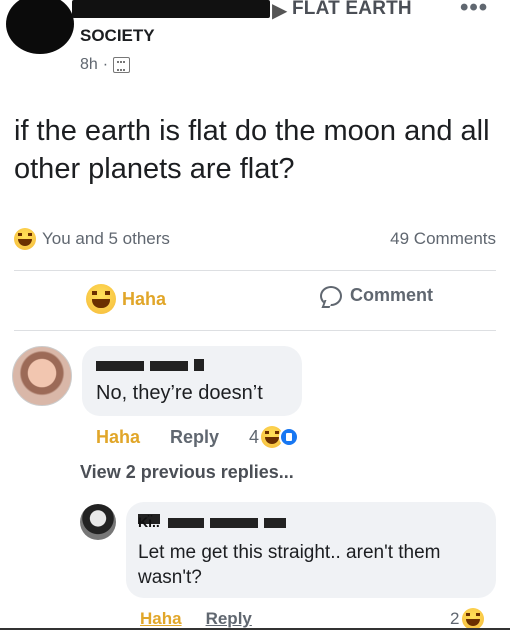 The image size is (510, 630). What do you see at coordinates (254, 436) in the screenshot?
I see `comment-reaction-count-value: 4` at bounding box center [254, 436].